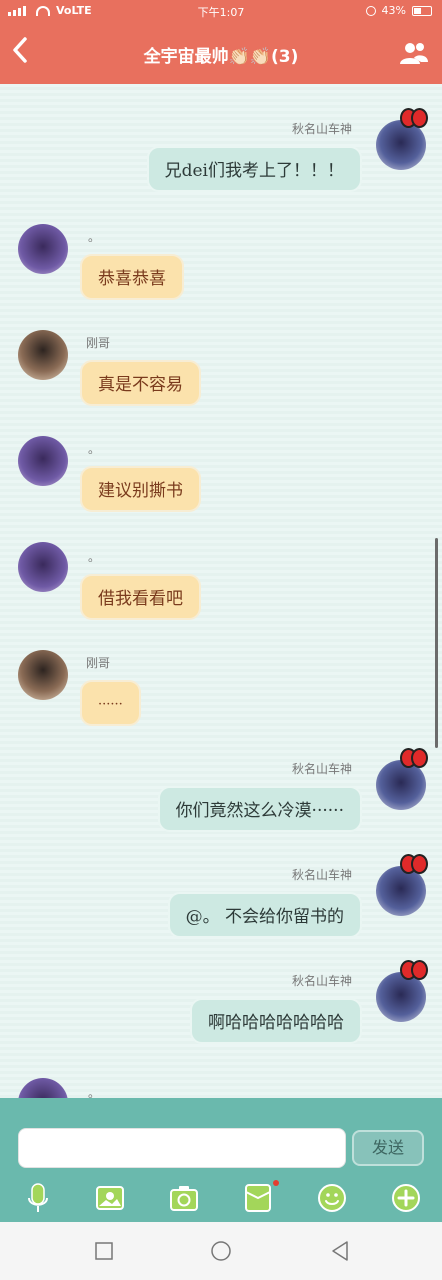  I want to click on battery-icon, so click(422, 10).